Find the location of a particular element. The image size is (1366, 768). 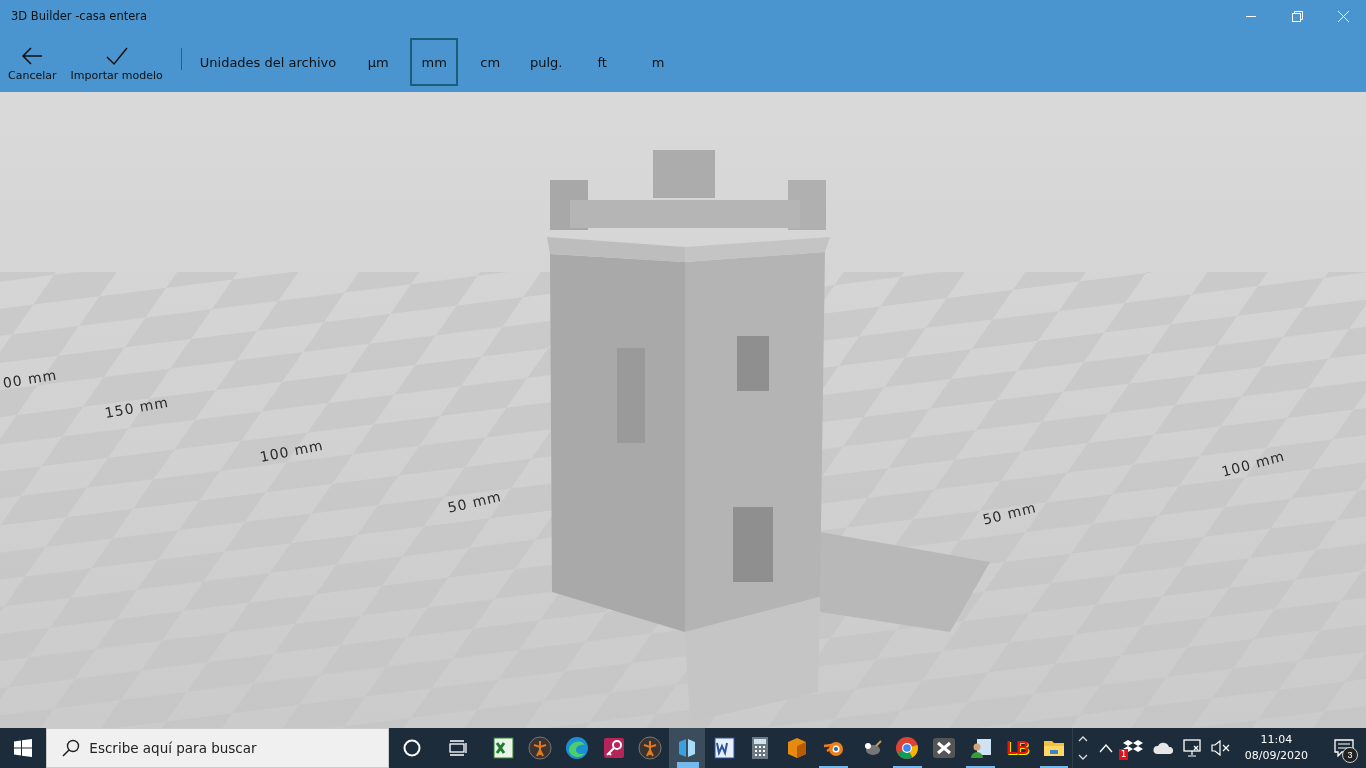

volume-muted-icon is located at coordinates (1220, 748).